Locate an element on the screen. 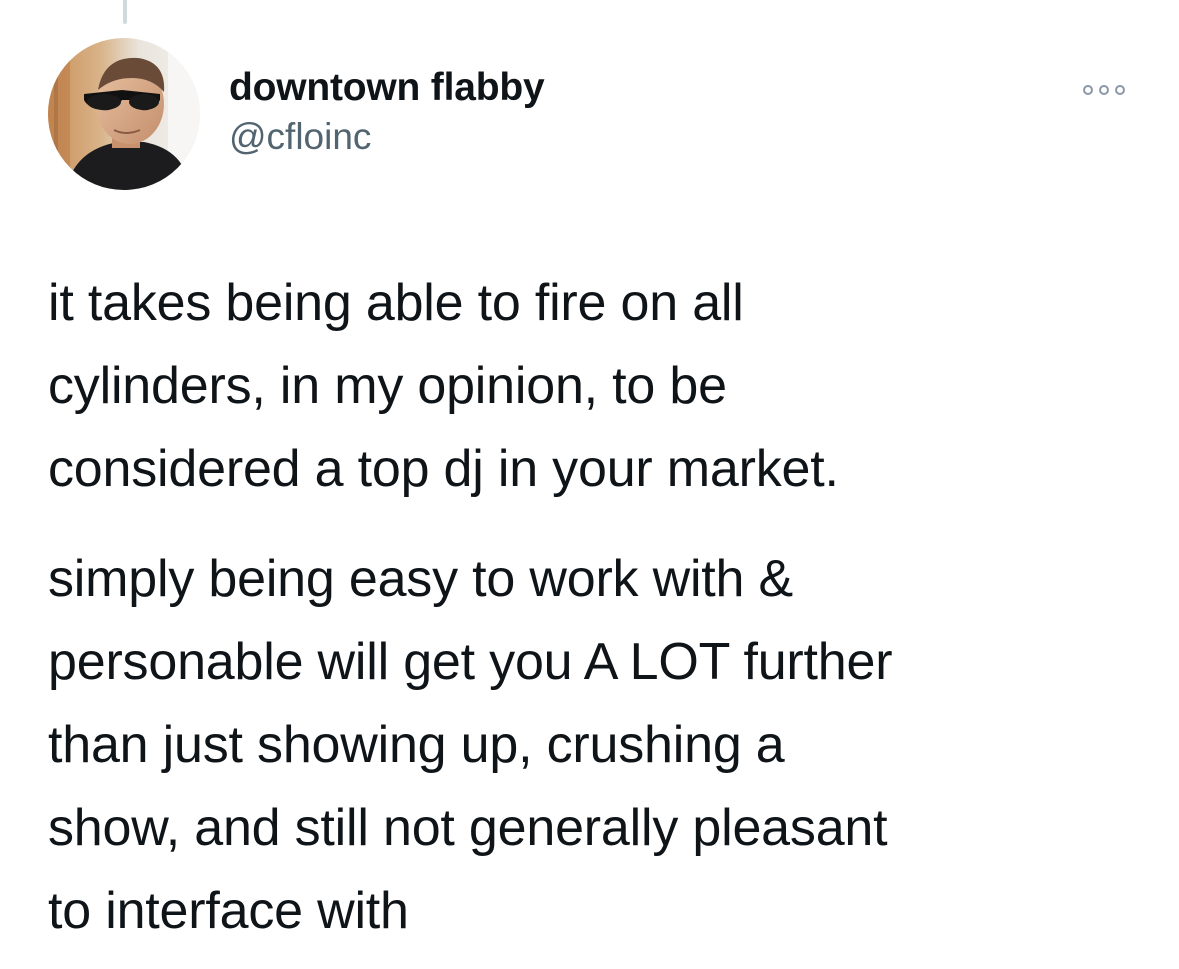  avatar-photo-icon is located at coordinates (124, 114).